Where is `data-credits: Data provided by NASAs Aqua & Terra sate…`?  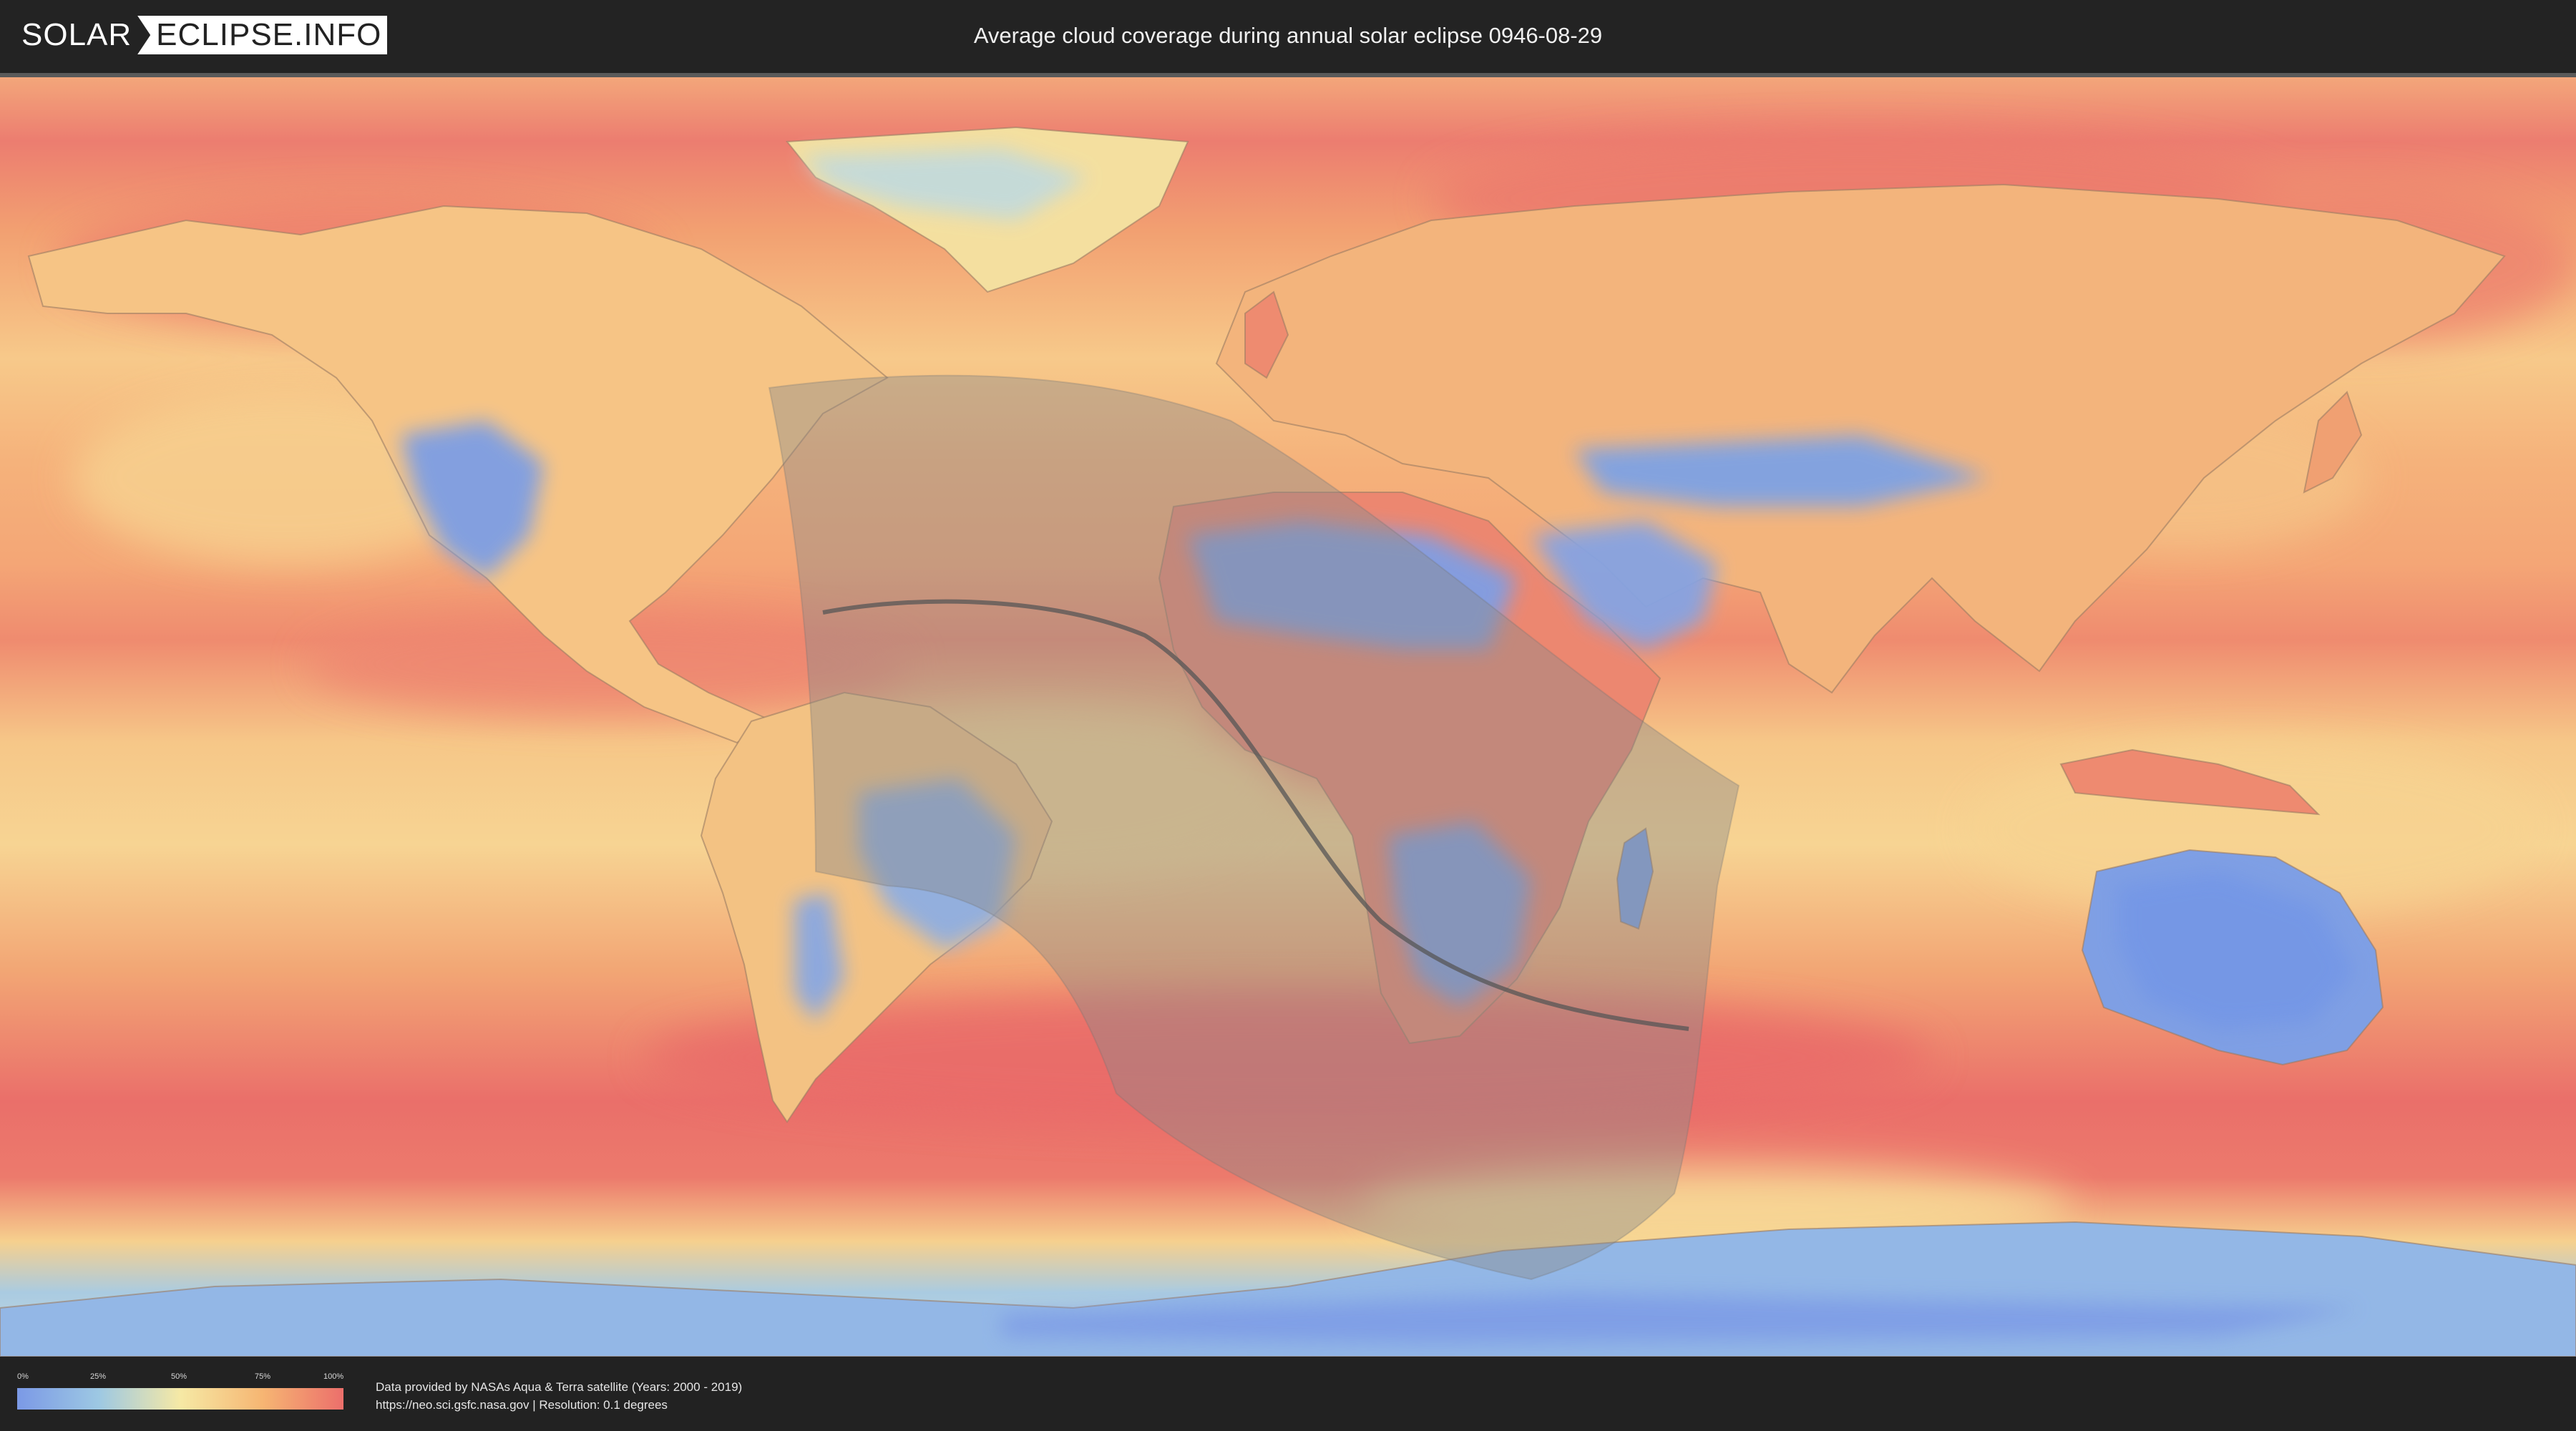 data-credits: Data provided by NASAs Aqua & Terra sate… is located at coordinates (559, 1396).